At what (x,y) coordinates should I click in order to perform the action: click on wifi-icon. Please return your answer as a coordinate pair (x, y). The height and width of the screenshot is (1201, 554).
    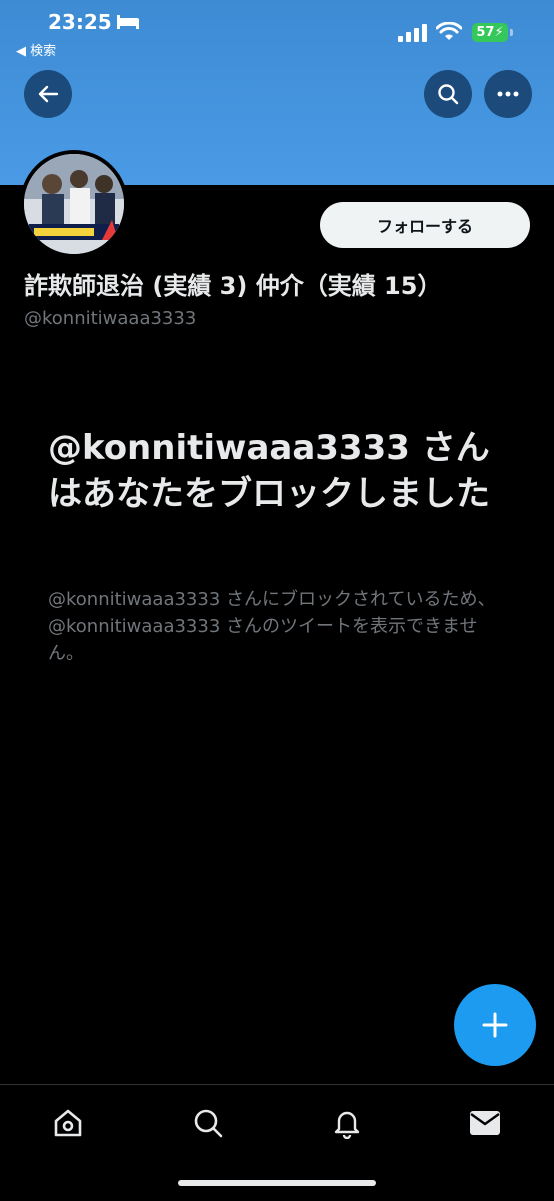
    Looking at the image, I should click on (449, 33).